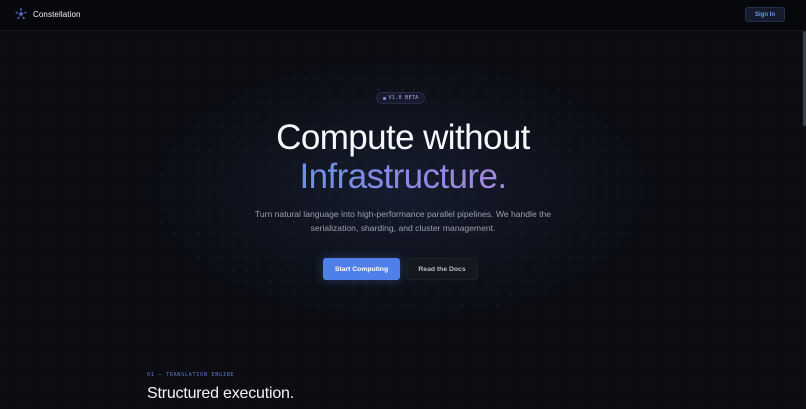 The width and height of the screenshot is (806, 409). Describe the element at coordinates (442, 269) in the screenshot. I see `read-docs-button: Read the Docs` at that location.